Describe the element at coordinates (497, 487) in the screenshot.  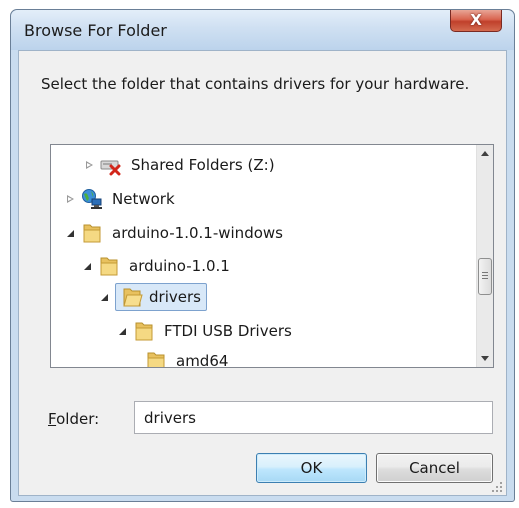
I see `resize-grip-icon` at that location.